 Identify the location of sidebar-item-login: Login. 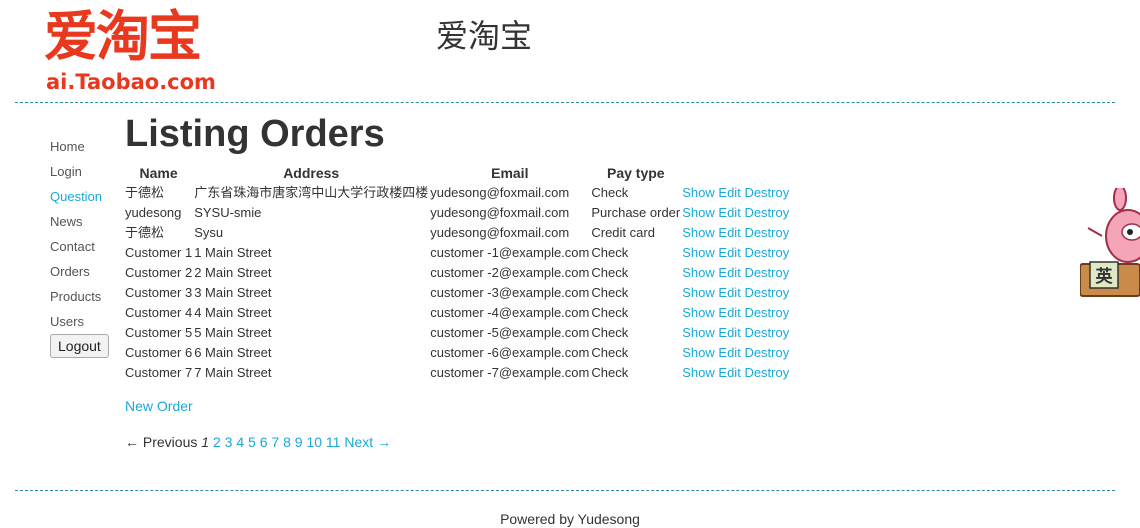
(76, 171).